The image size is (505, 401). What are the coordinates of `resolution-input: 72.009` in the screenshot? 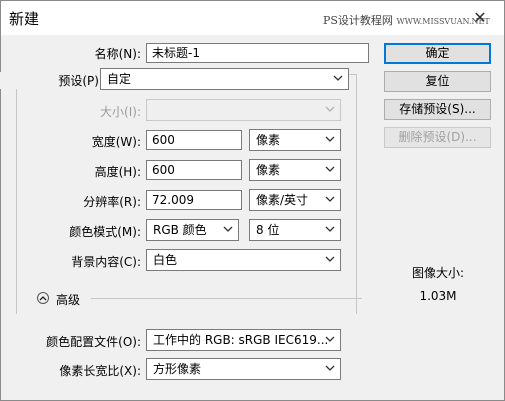 It's located at (194, 200).